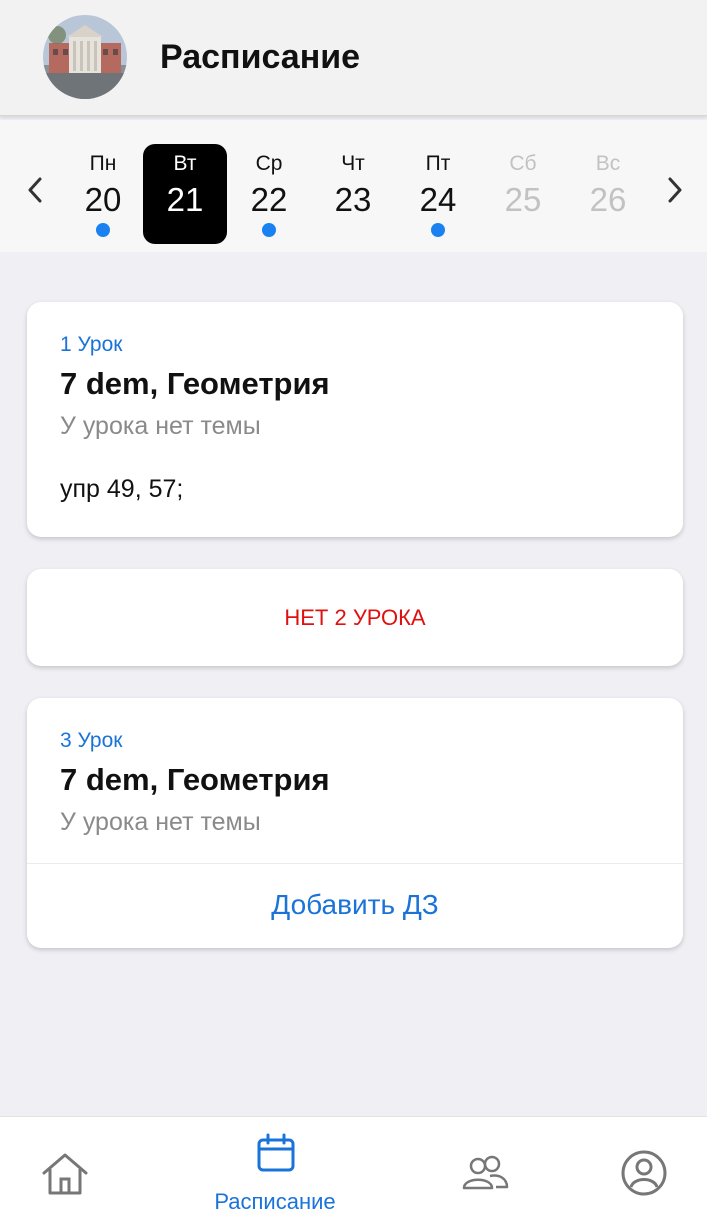 This screenshot has width=707, height=1227. Describe the element at coordinates (269, 199) in the screenshot. I see `day-number: 22` at that location.